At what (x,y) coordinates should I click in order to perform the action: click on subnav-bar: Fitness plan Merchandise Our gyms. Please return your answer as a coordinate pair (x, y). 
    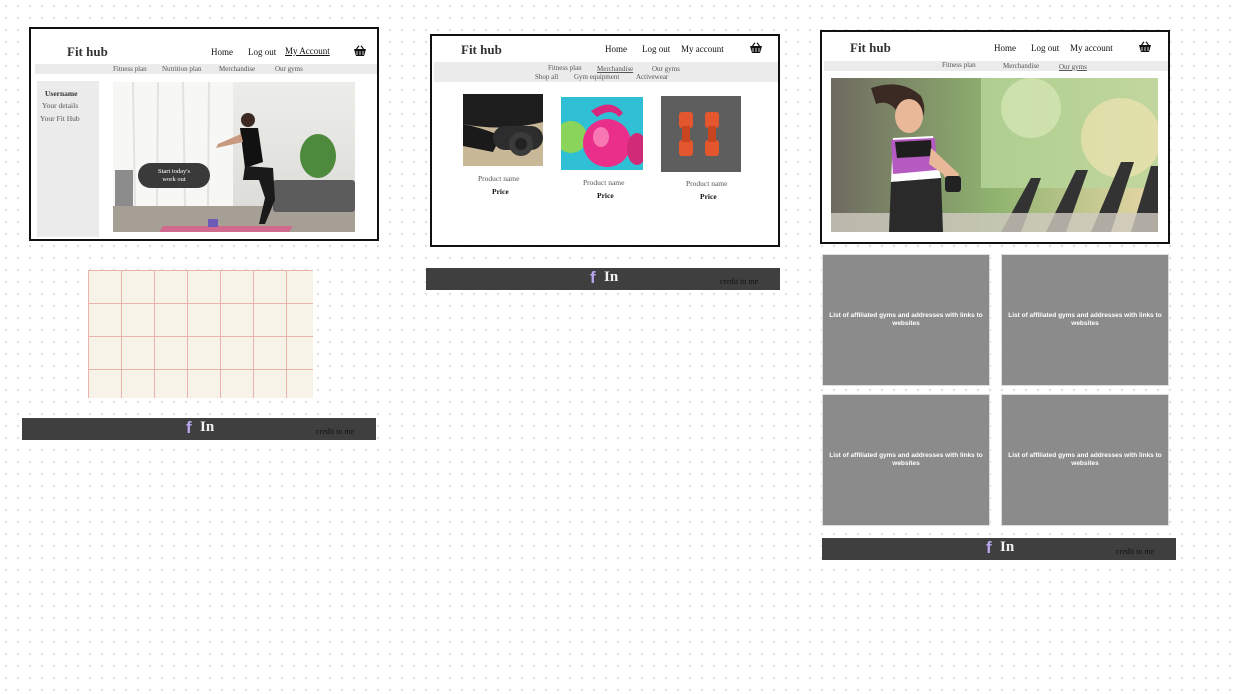
    Looking at the image, I should click on (996, 66).